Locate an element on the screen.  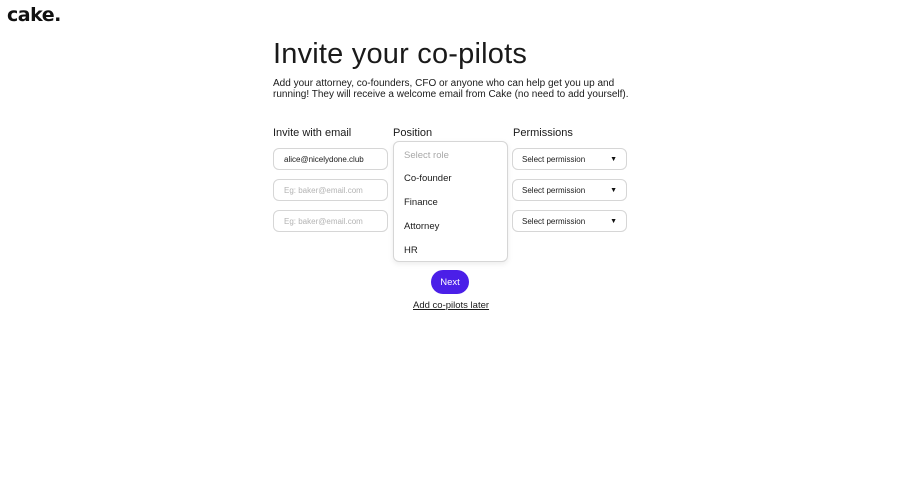
position-option-co-founder: Co-founder is located at coordinates (428, 178).